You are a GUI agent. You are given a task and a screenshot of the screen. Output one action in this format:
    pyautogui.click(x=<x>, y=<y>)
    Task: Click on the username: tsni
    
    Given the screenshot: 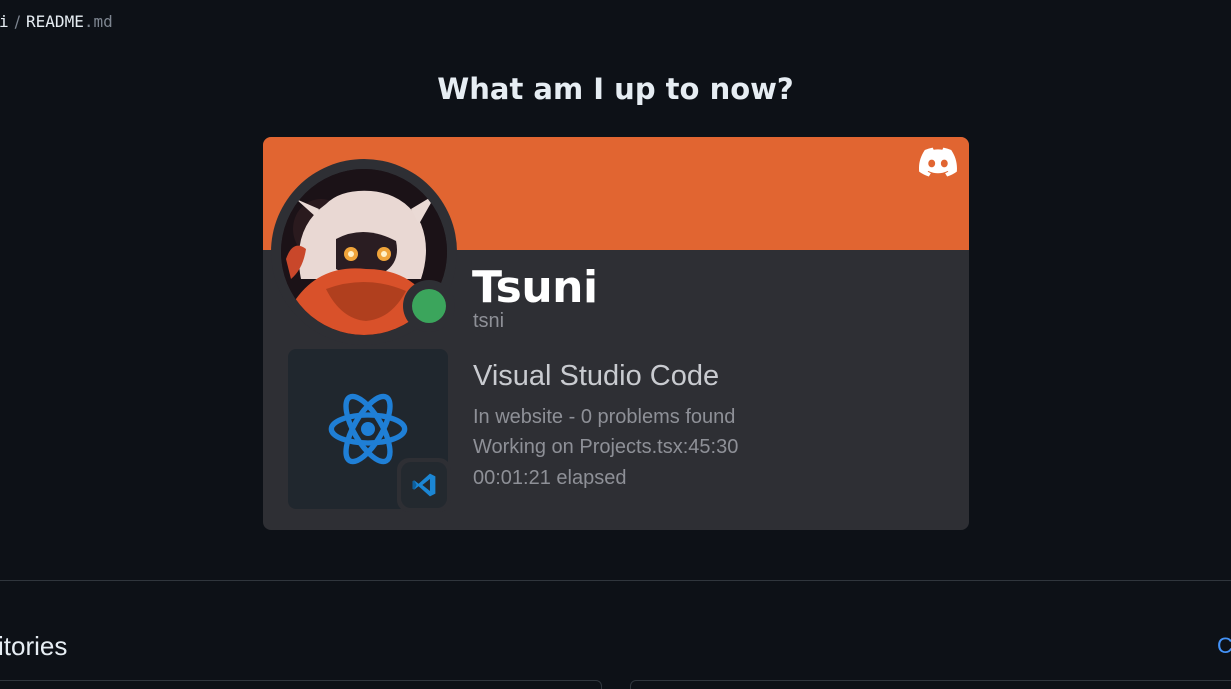 What is the action you would take?
    pyautogui.click(x=489, y=321)
    